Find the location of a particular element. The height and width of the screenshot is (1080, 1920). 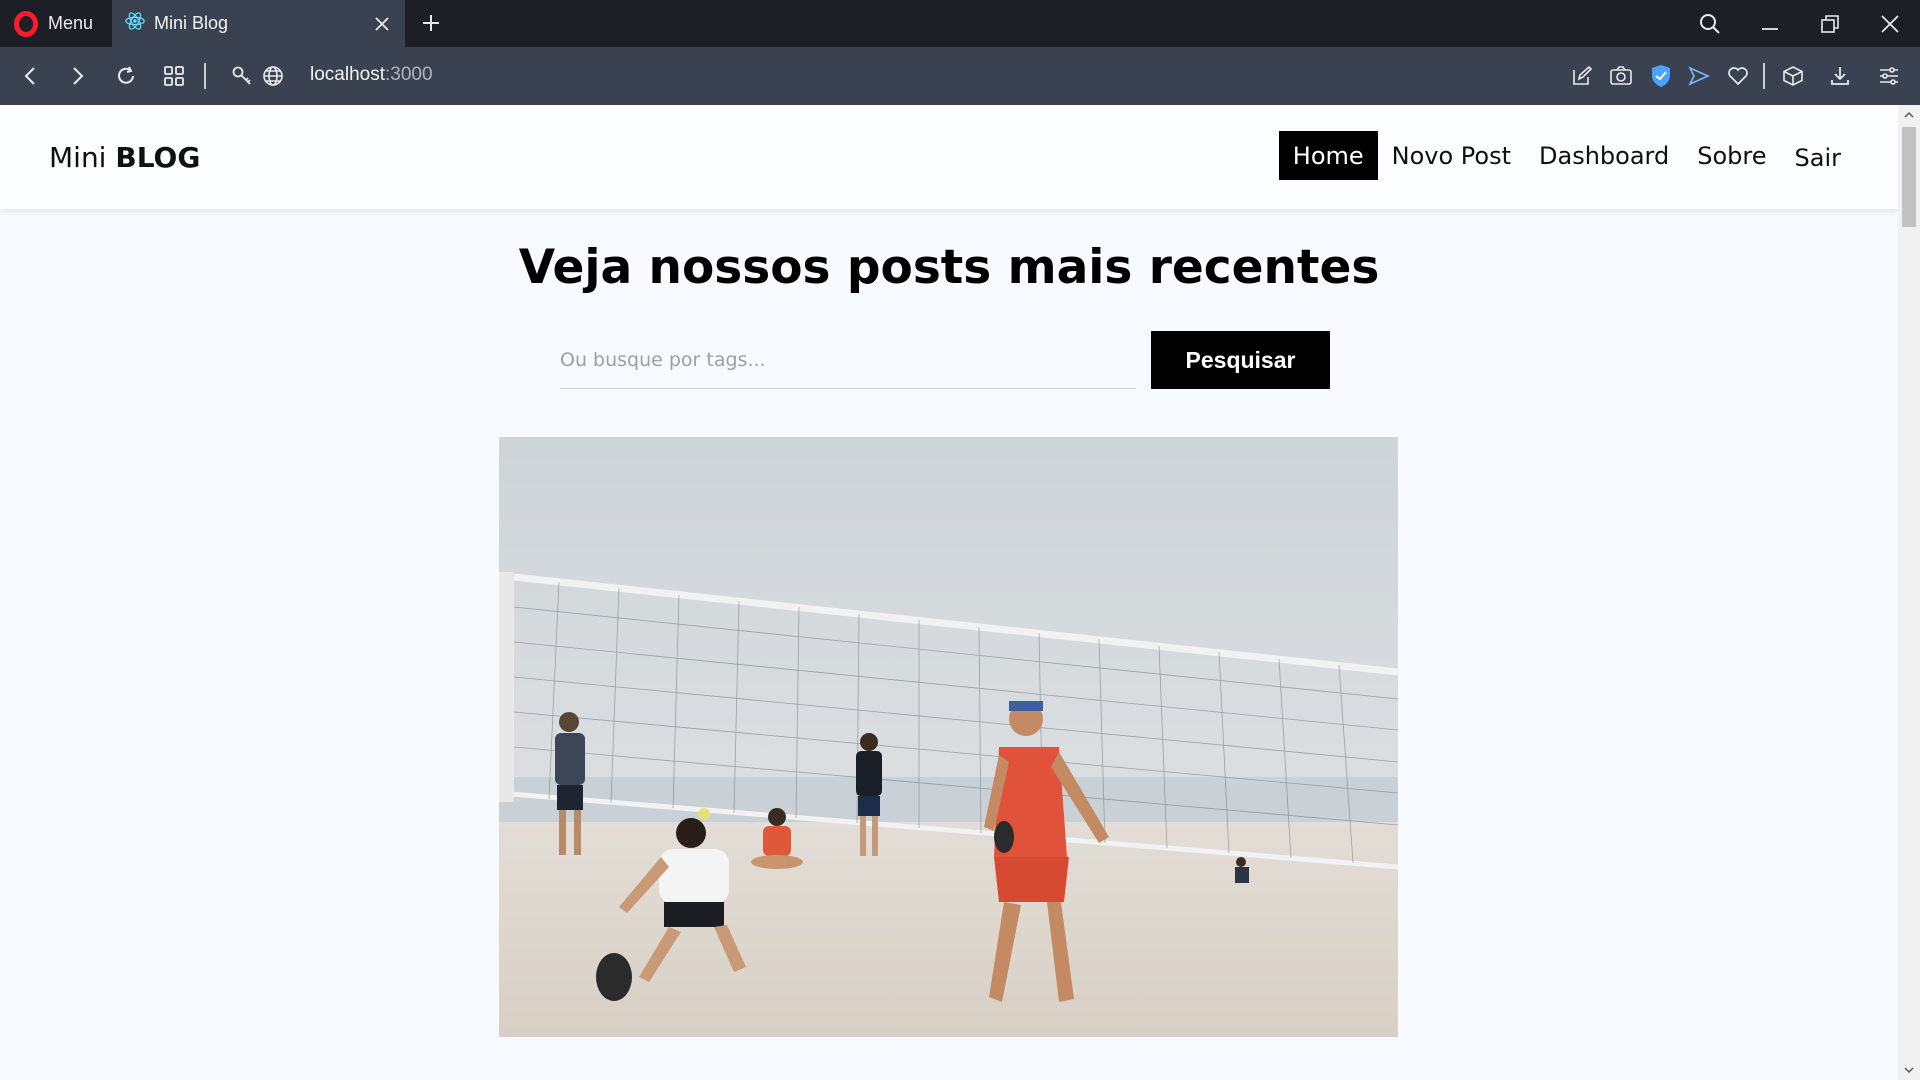

logout-button: Sair is located at coordinates (1818, 157).